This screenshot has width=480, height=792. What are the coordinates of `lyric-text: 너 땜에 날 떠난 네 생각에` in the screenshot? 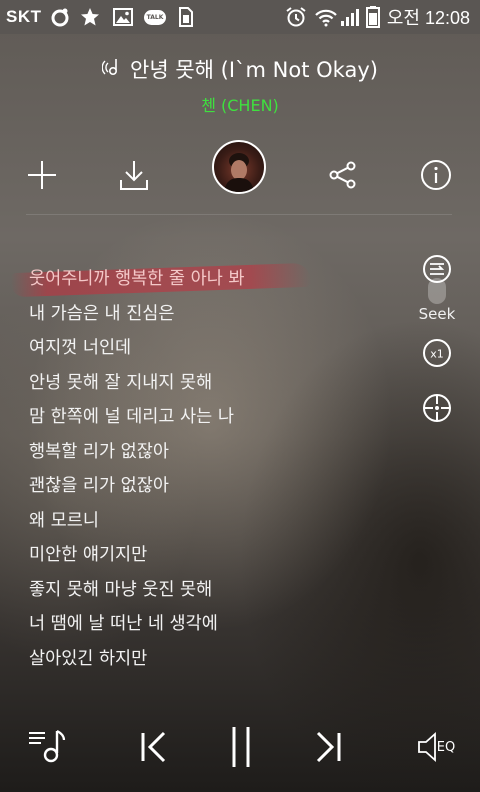 It's located at (123, 624).